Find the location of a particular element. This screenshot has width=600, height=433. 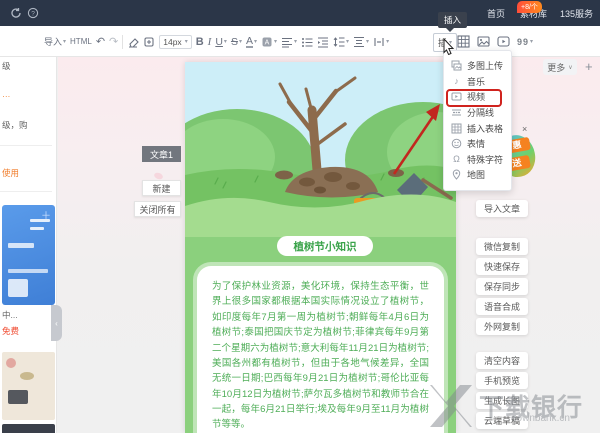

menu-item-label: 视频 is located at coordinates (476, 97).